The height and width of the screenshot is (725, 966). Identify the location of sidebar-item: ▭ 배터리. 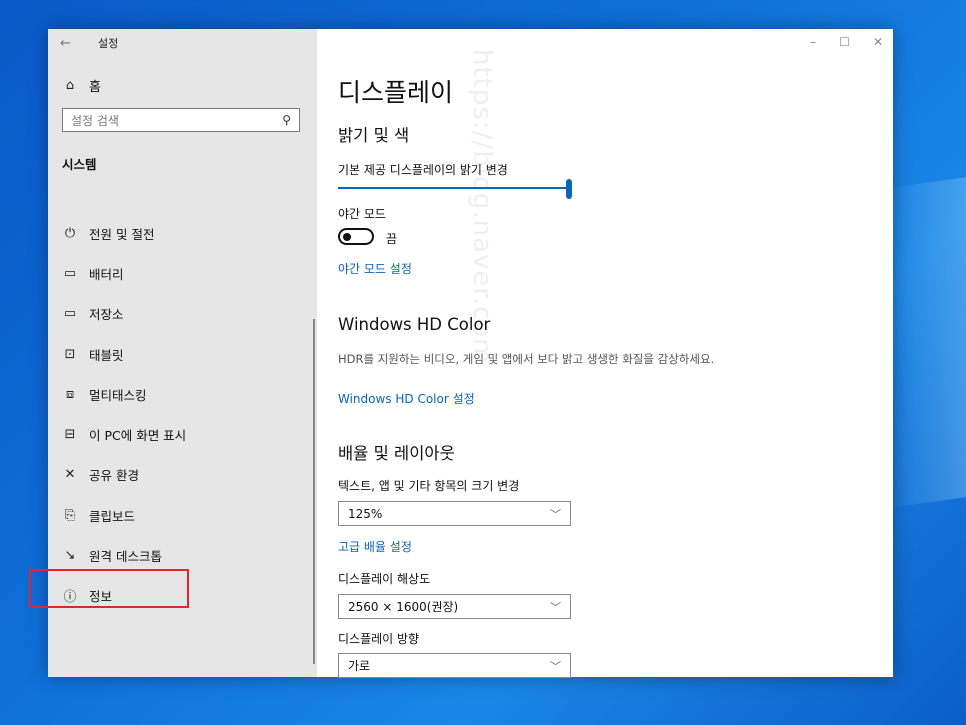
(182, 273).